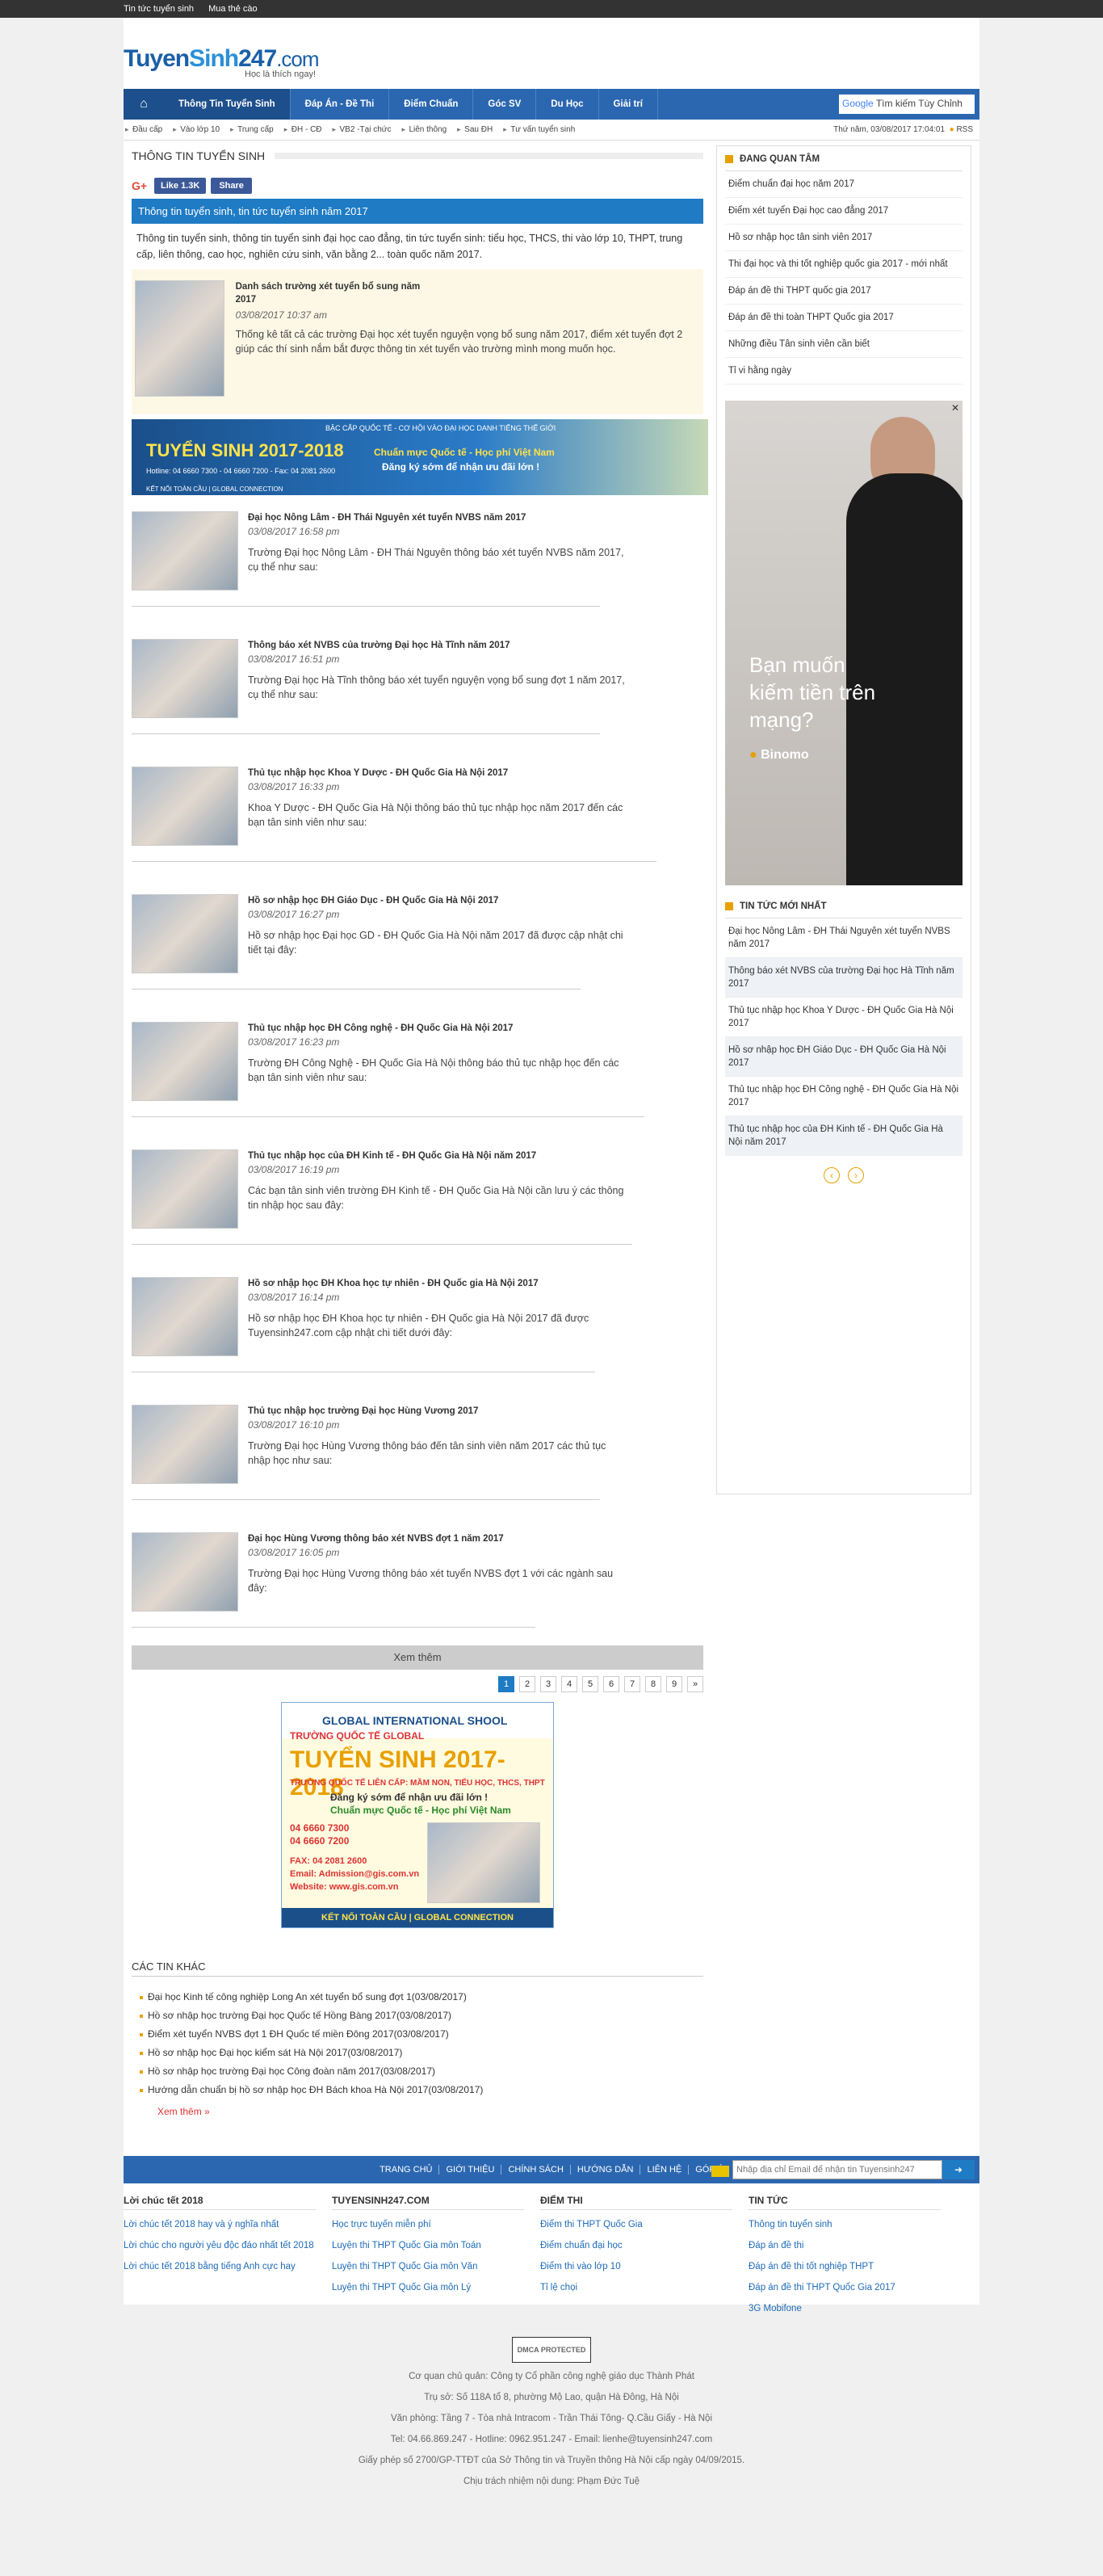 This screenshot has height=2576, width=1103. What do you see at coordinates (636, 2287) in the screenshot?
I see `footer-link: Tỉ lệ chọi` at bounding box center [636, 2287].